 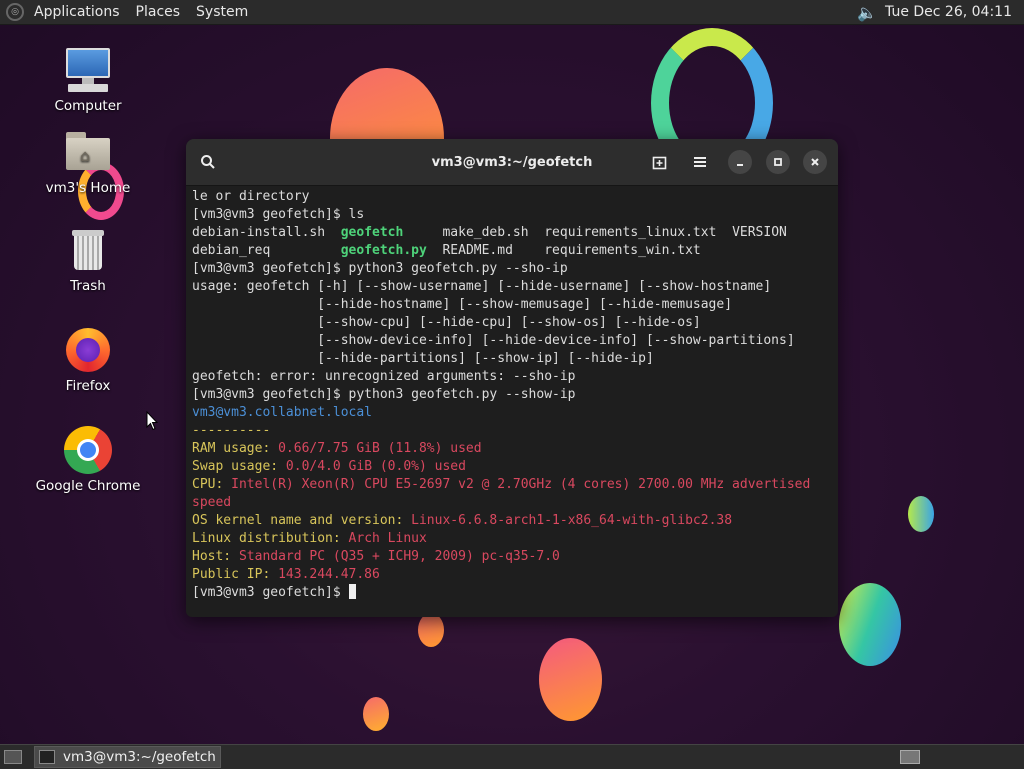 What do you see at coordinates (700, 162) in the screenshot?
I see `menu-icon` at bounding box center [700, 162].